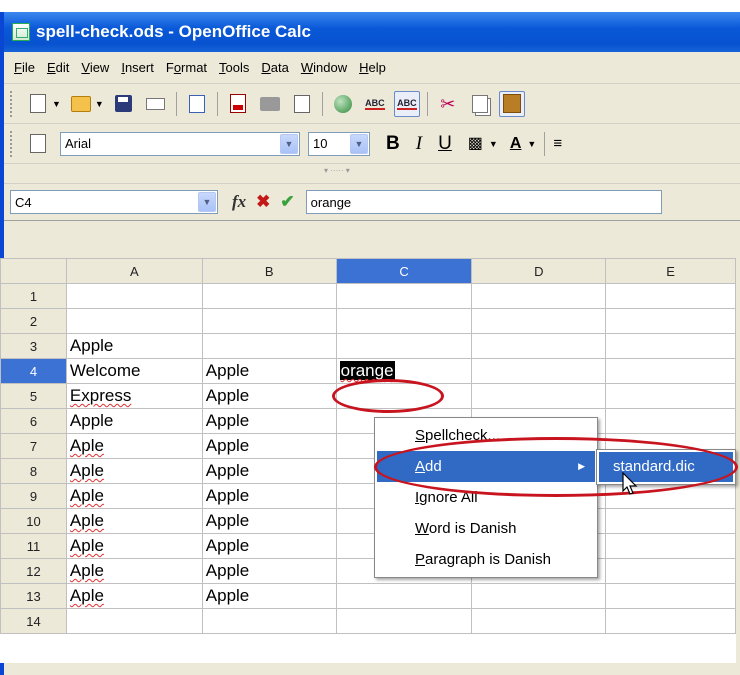 The image size is (740, 675). Describe the element at coordinates (12, 143) in the screenshot. I see `toolbar-grip` at that location.